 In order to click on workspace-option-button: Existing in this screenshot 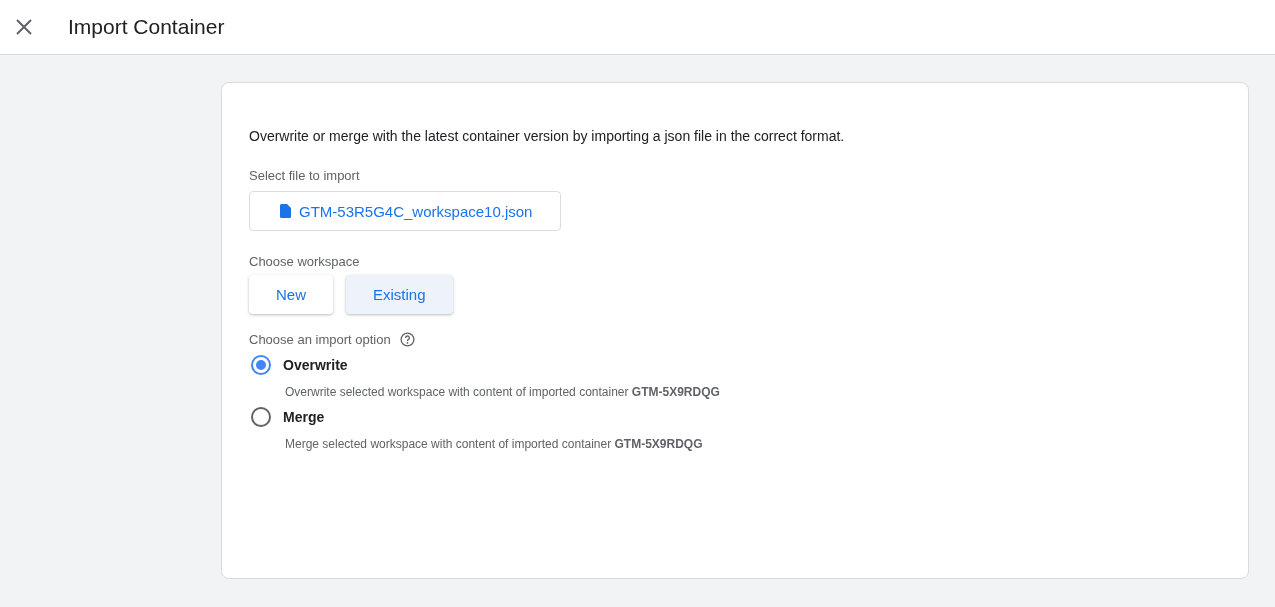, I will do `click(399, 294)`.